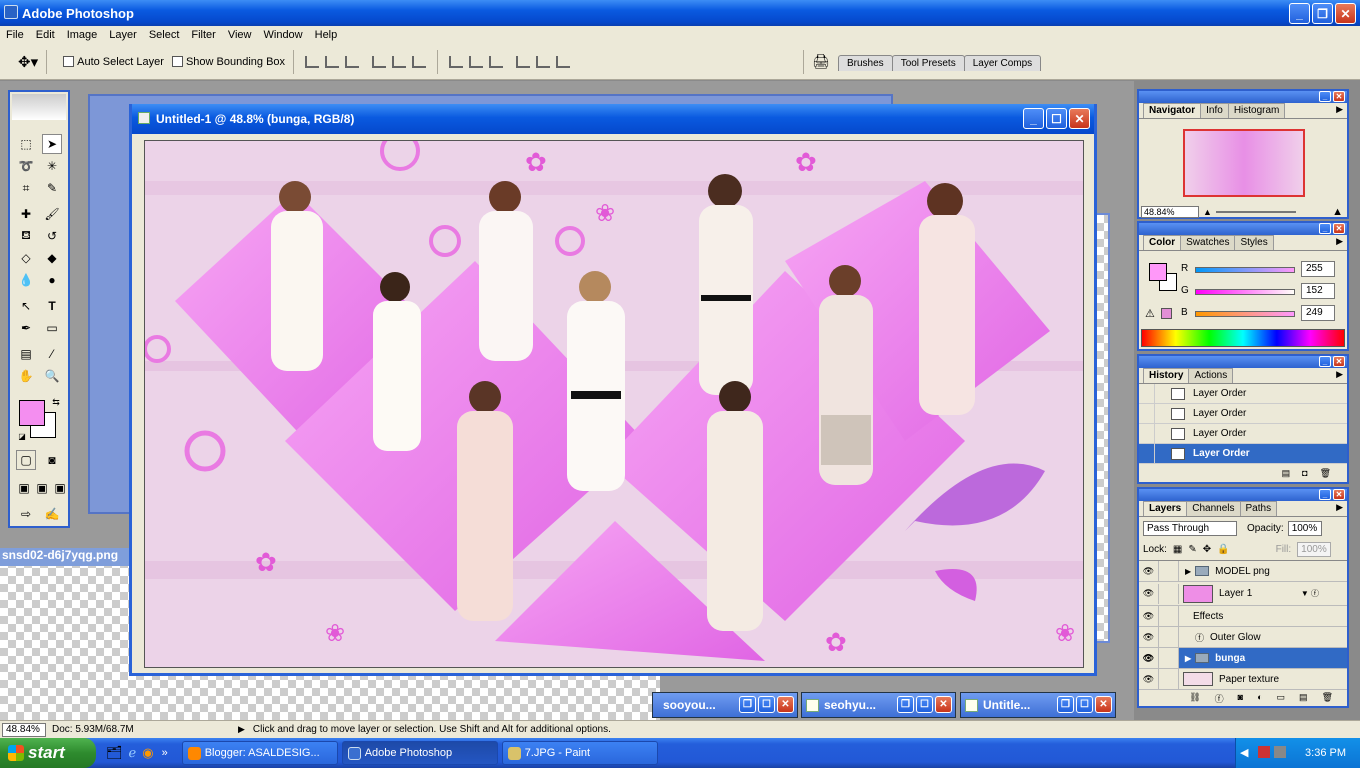 This screenshot has height=768, width=1360. What do you see at coordinates (1084, 704) in the screenshot?
I see `maximize-button: ☐` at bounding box center [1084, 704].